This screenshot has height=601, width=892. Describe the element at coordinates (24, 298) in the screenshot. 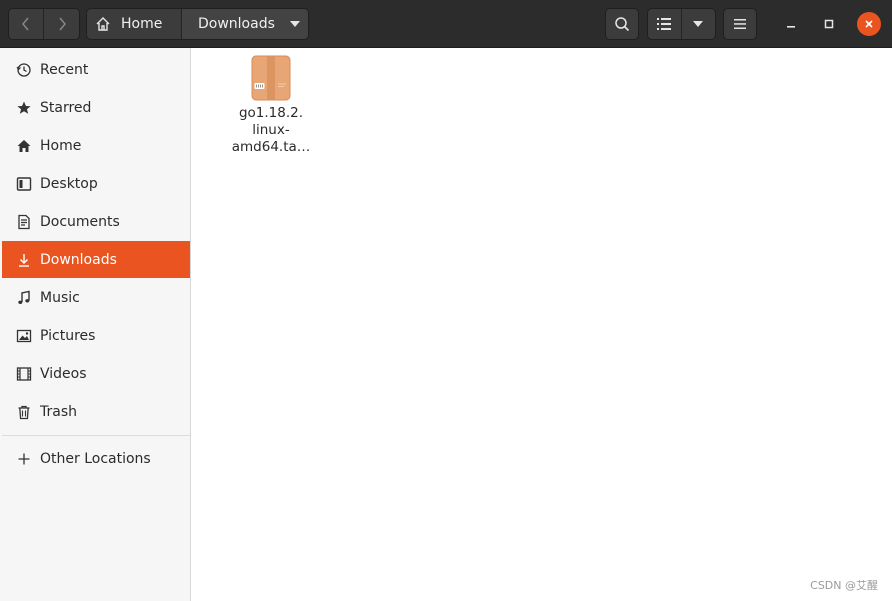

I see `music-icon` at that location.